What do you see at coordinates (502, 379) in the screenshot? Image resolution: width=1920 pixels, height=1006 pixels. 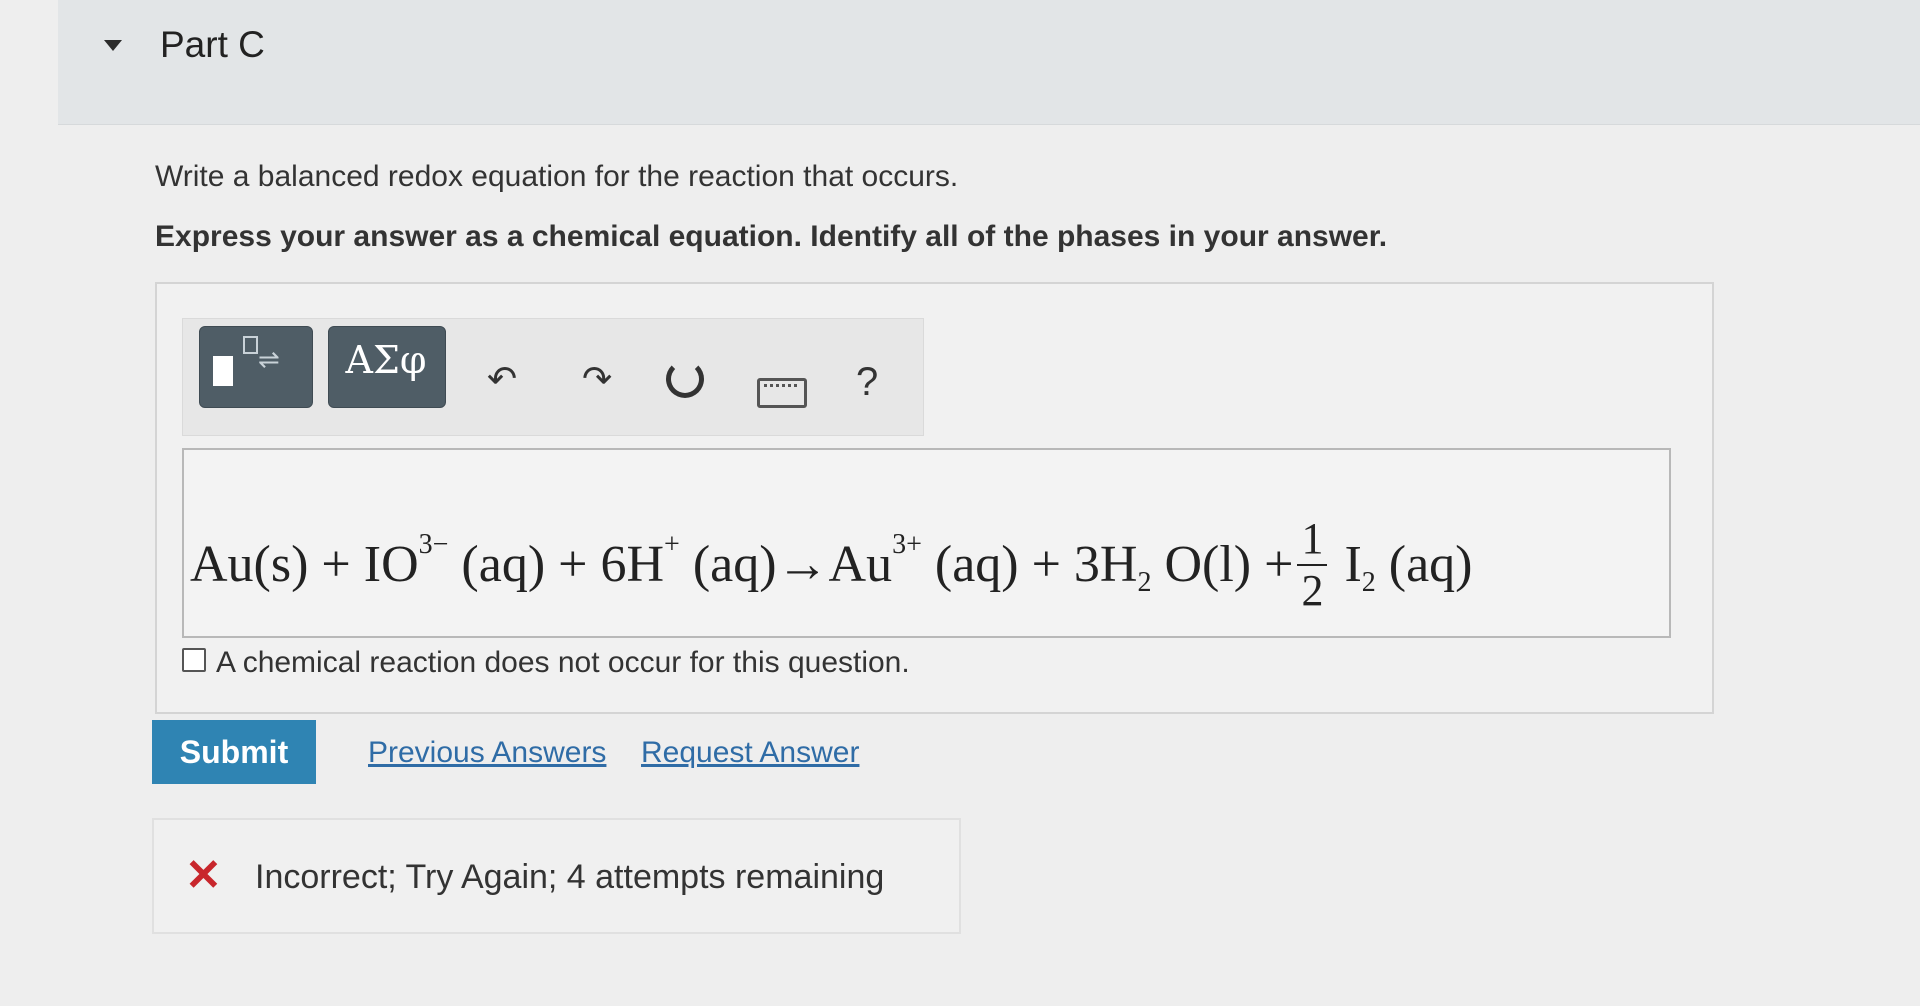 I see `undo-icon: ↶` at bounding box center [502, 379].